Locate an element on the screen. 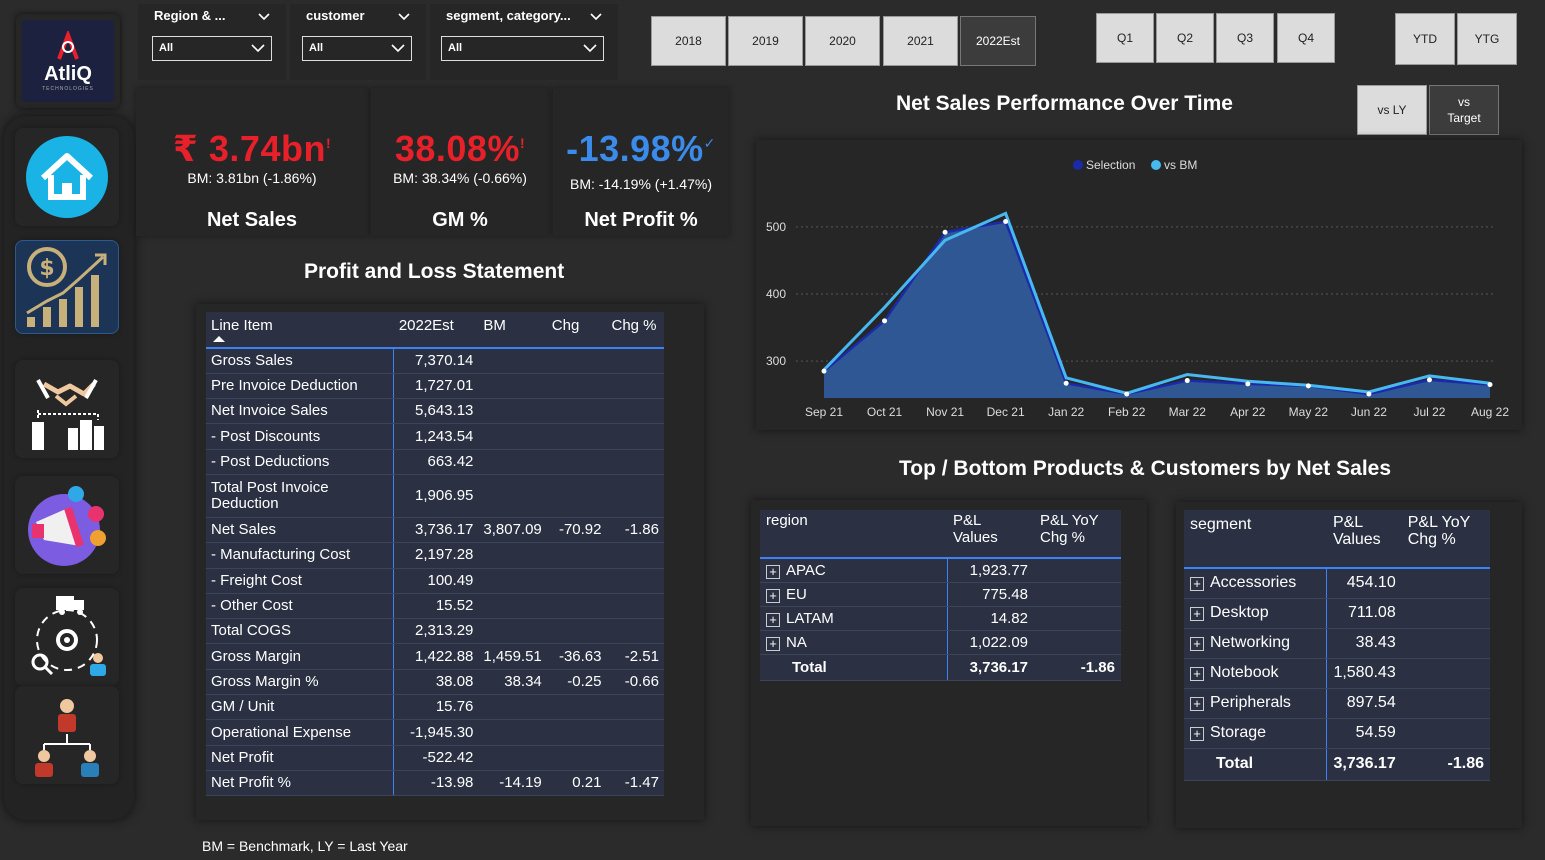 The image size is (1545, 860). pl-col-2022est: 2022Est is located at coordinates (436, 330).